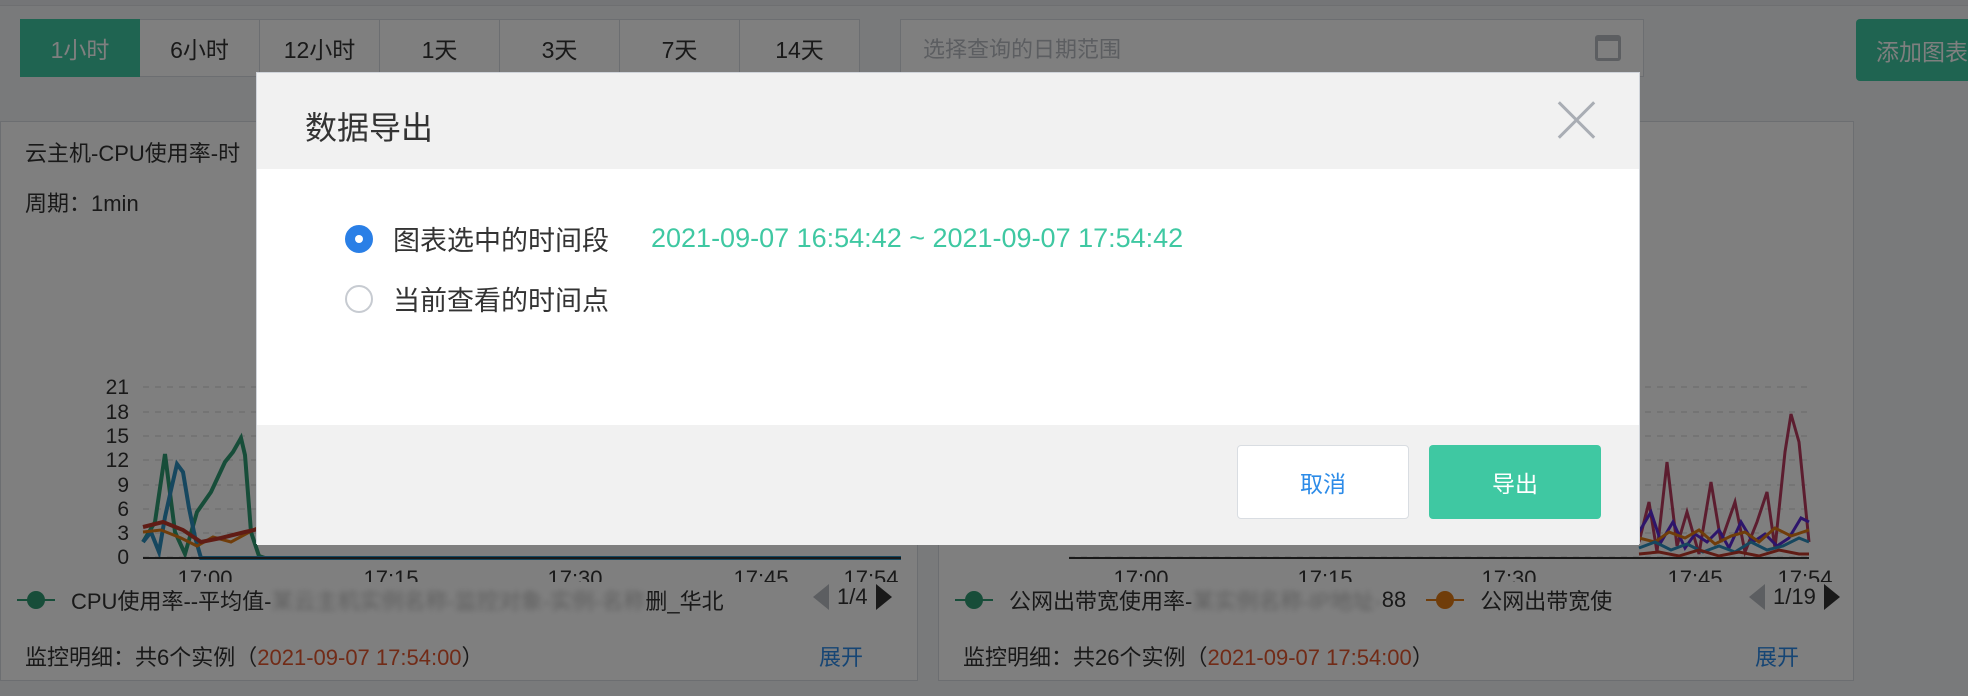  I want to click on dialog-header: 数据导出, so click(948, 121).